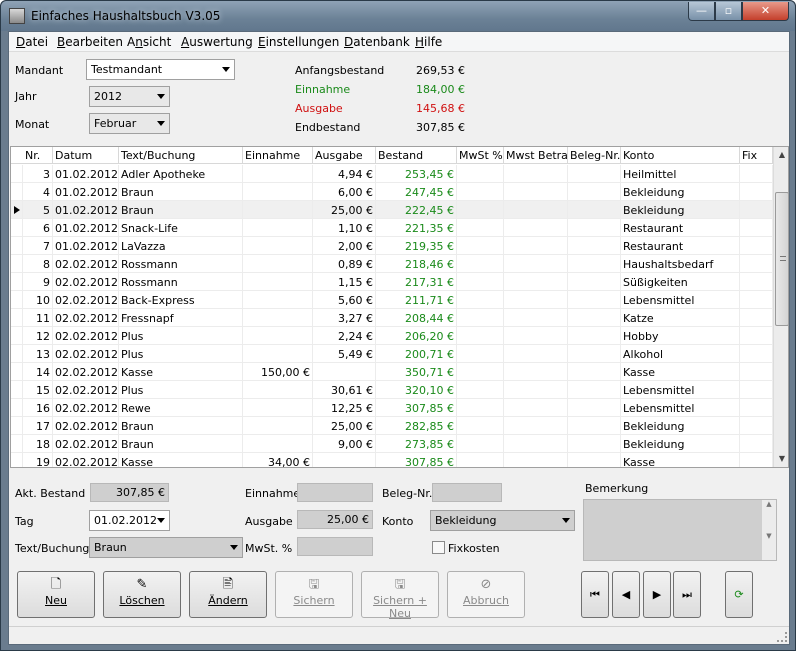 This screenshot has height=651, width=796. Describe the element at coordinates (416, 282) in the screenshot. I see `table-cell: 217,31 €` at that location.